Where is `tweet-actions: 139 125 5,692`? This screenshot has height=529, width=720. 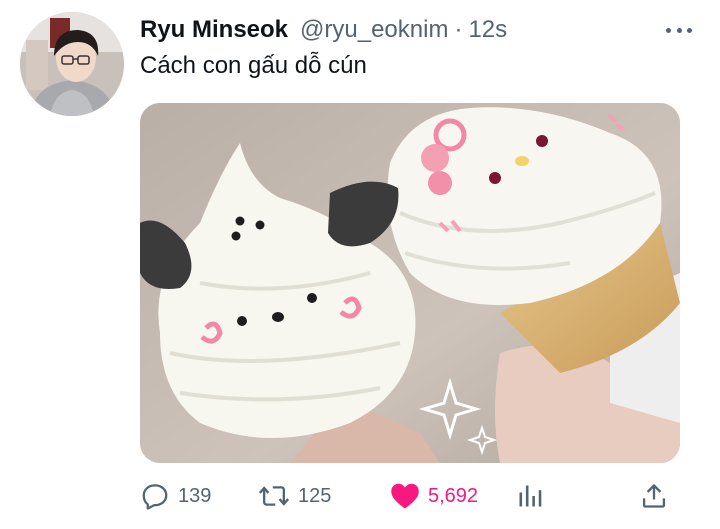
tweet-actions: 139 125 5,692 is located at coordinates (410, 496).